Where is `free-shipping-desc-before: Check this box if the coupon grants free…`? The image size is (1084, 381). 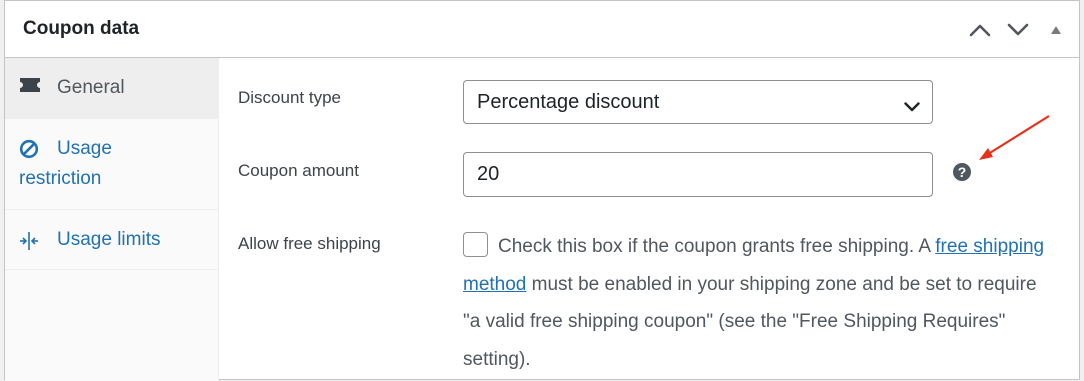
free-shipping-desc-before: Check this box if the coupon grants free… is located at coordinates (717, 246).